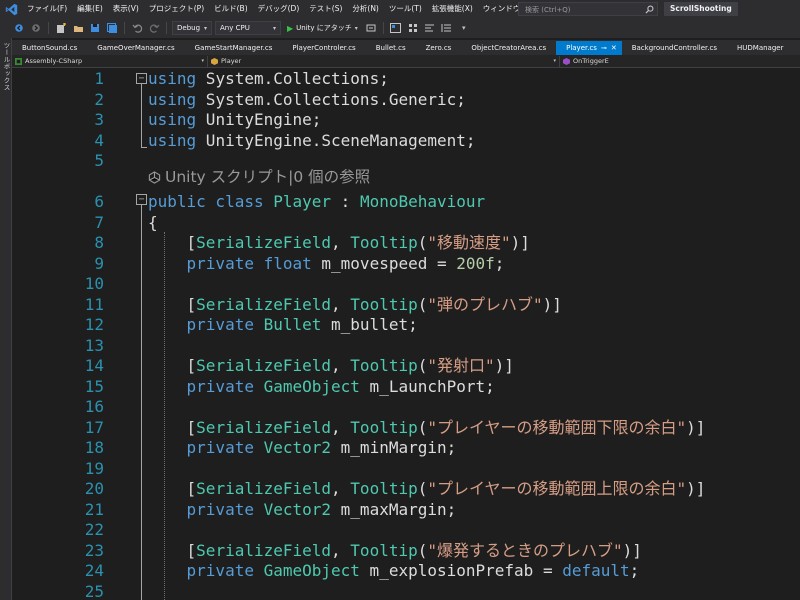  What do you see at coordinates (464, 28) in the screenshot?
I see `toolbar-overflow-icon: ▾` at bounding box center [464, 28].